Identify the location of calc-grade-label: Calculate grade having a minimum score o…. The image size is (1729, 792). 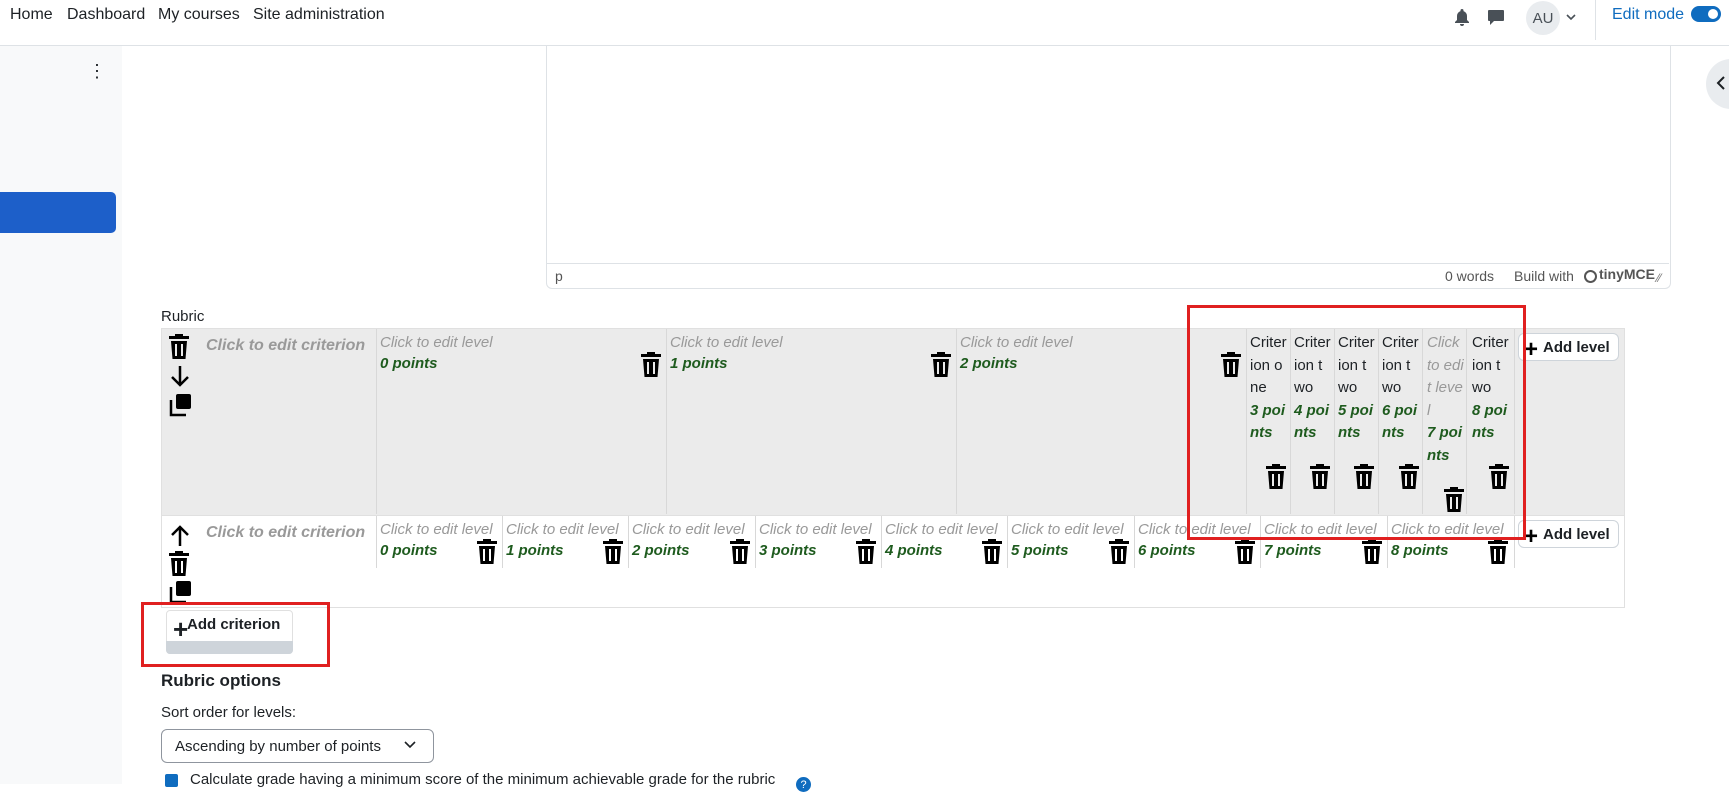
(483, 779).